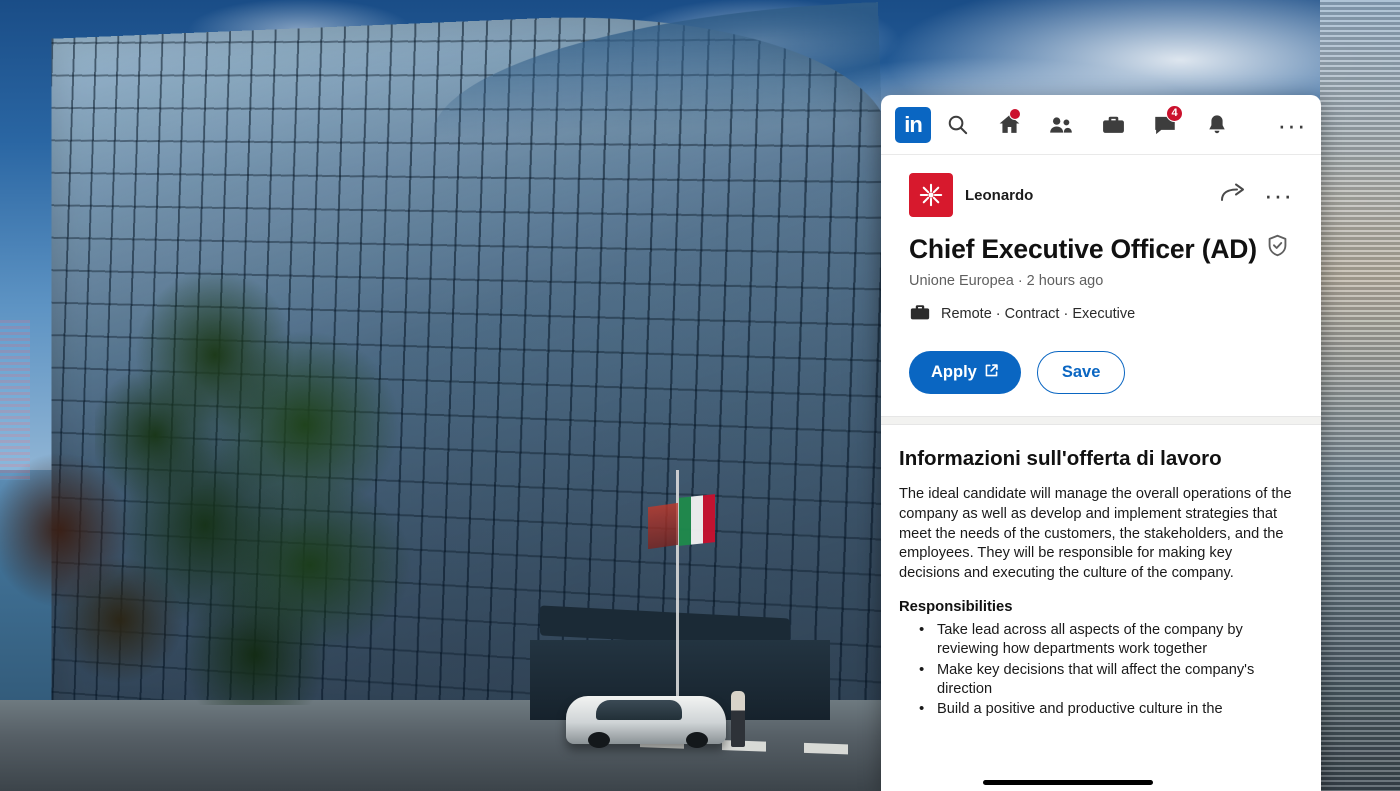  What do you see at coordinates (1068, 782) in the screenshot?
I see `scrollbar-thumb` at bounding box center [1068, 782].